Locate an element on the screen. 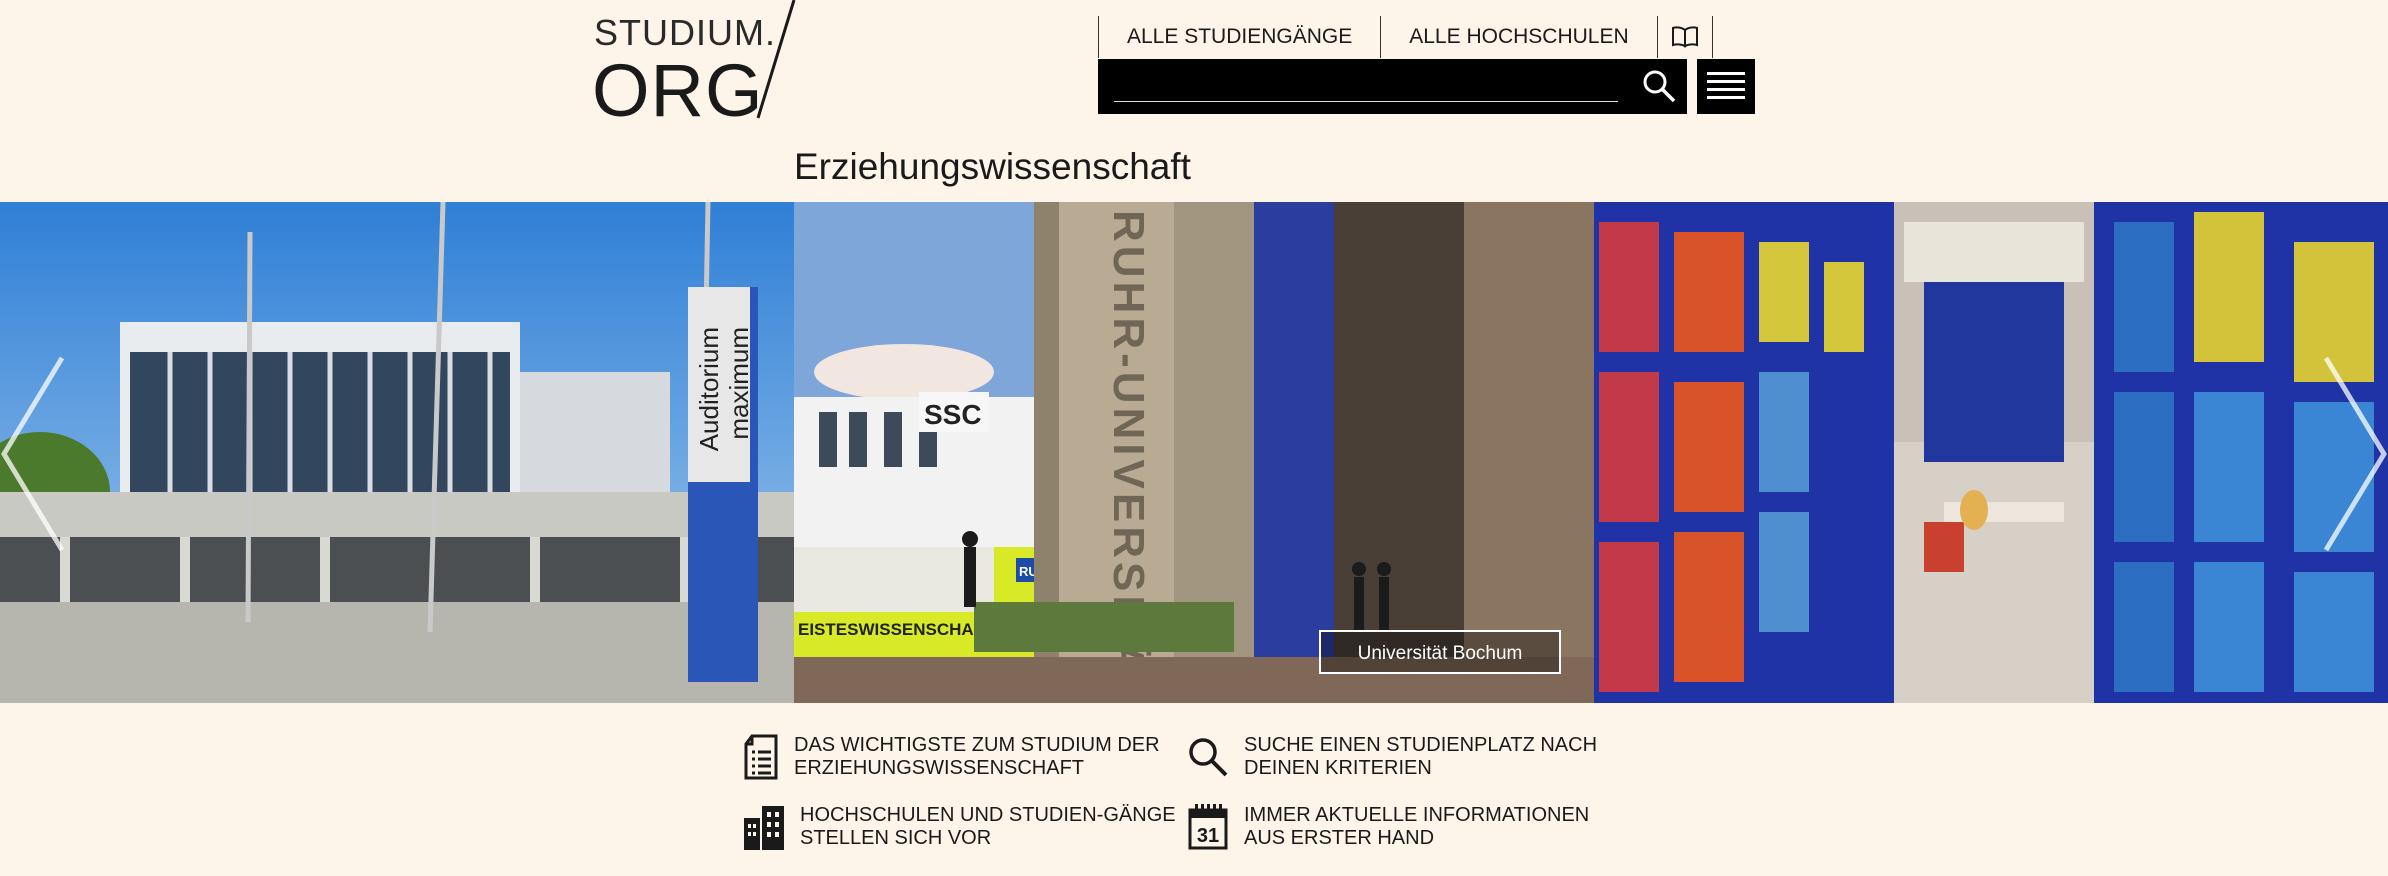  page-title: Erziehungswissenschaft is located at coordinates (992, 166).